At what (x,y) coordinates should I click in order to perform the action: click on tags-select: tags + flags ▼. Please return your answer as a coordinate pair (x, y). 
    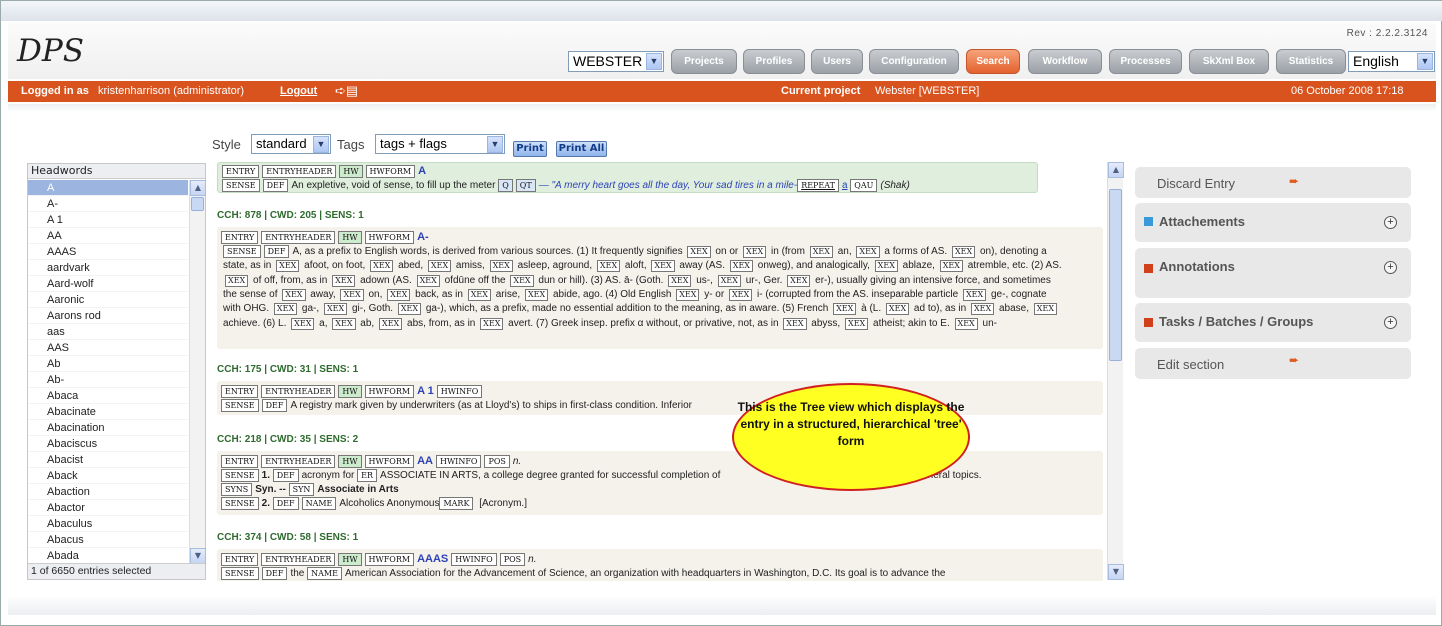
    Looking at the image, I should click on (440, 144).